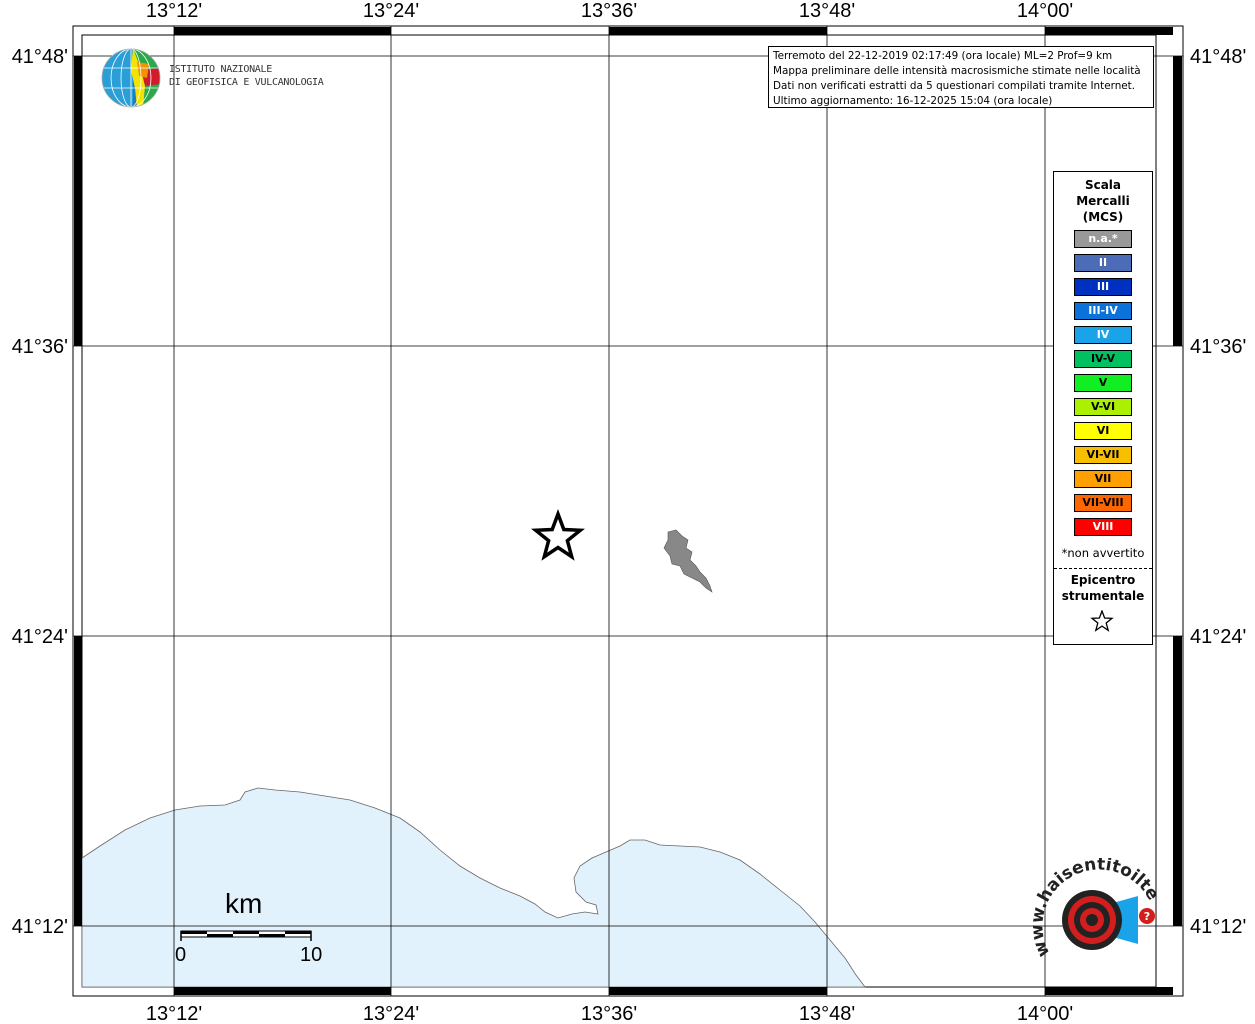 This screenshot has height=1024, width=1255. I want to click on lat-label-left-2: 41°36', so click(40, 347).